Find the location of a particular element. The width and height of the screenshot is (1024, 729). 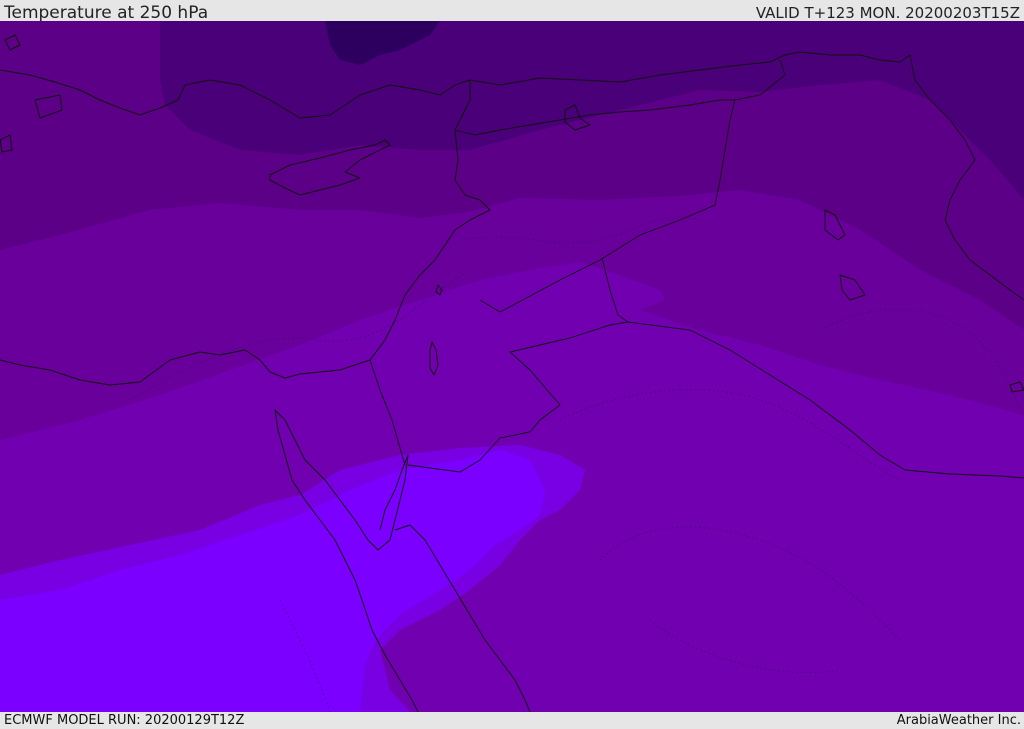

valid-time-label: VALID T+123 MON. 20200203T15Z is located at coordinates (887, 13).